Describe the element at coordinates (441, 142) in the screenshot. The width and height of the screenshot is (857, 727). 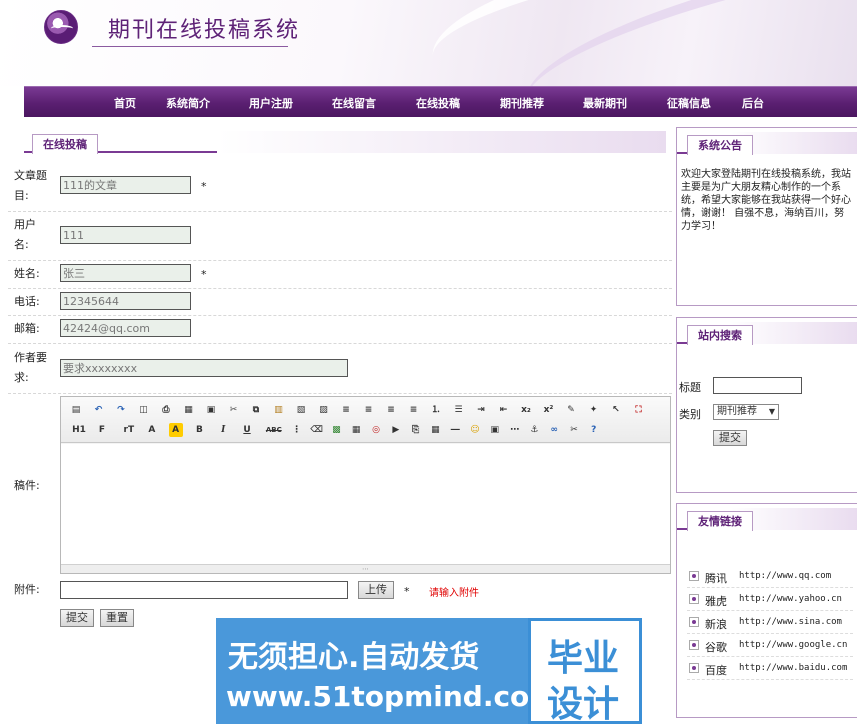
I see `tab-header-fade` at that location.